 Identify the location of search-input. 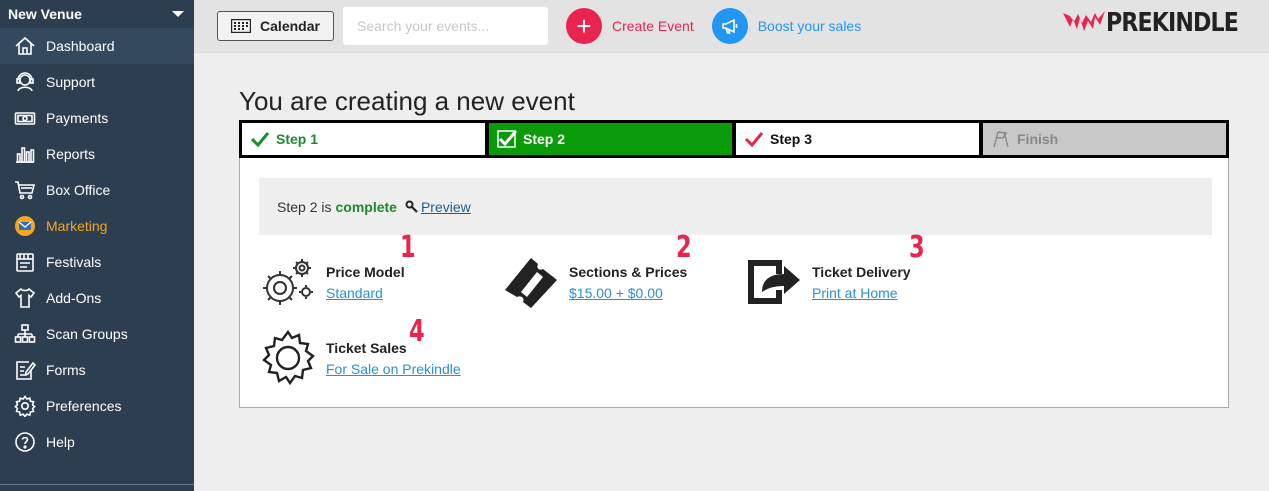
(445, 26).